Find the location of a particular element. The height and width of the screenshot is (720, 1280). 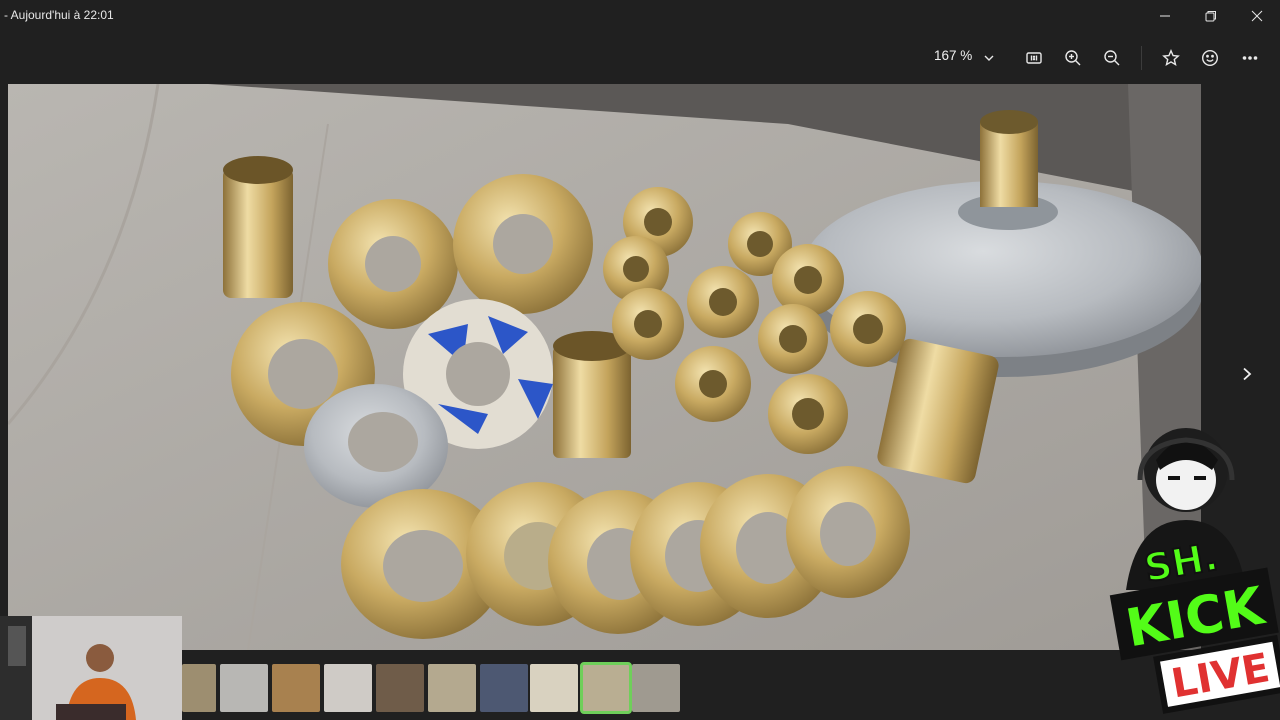

smile-icon is located at coordinates (1210, 58).